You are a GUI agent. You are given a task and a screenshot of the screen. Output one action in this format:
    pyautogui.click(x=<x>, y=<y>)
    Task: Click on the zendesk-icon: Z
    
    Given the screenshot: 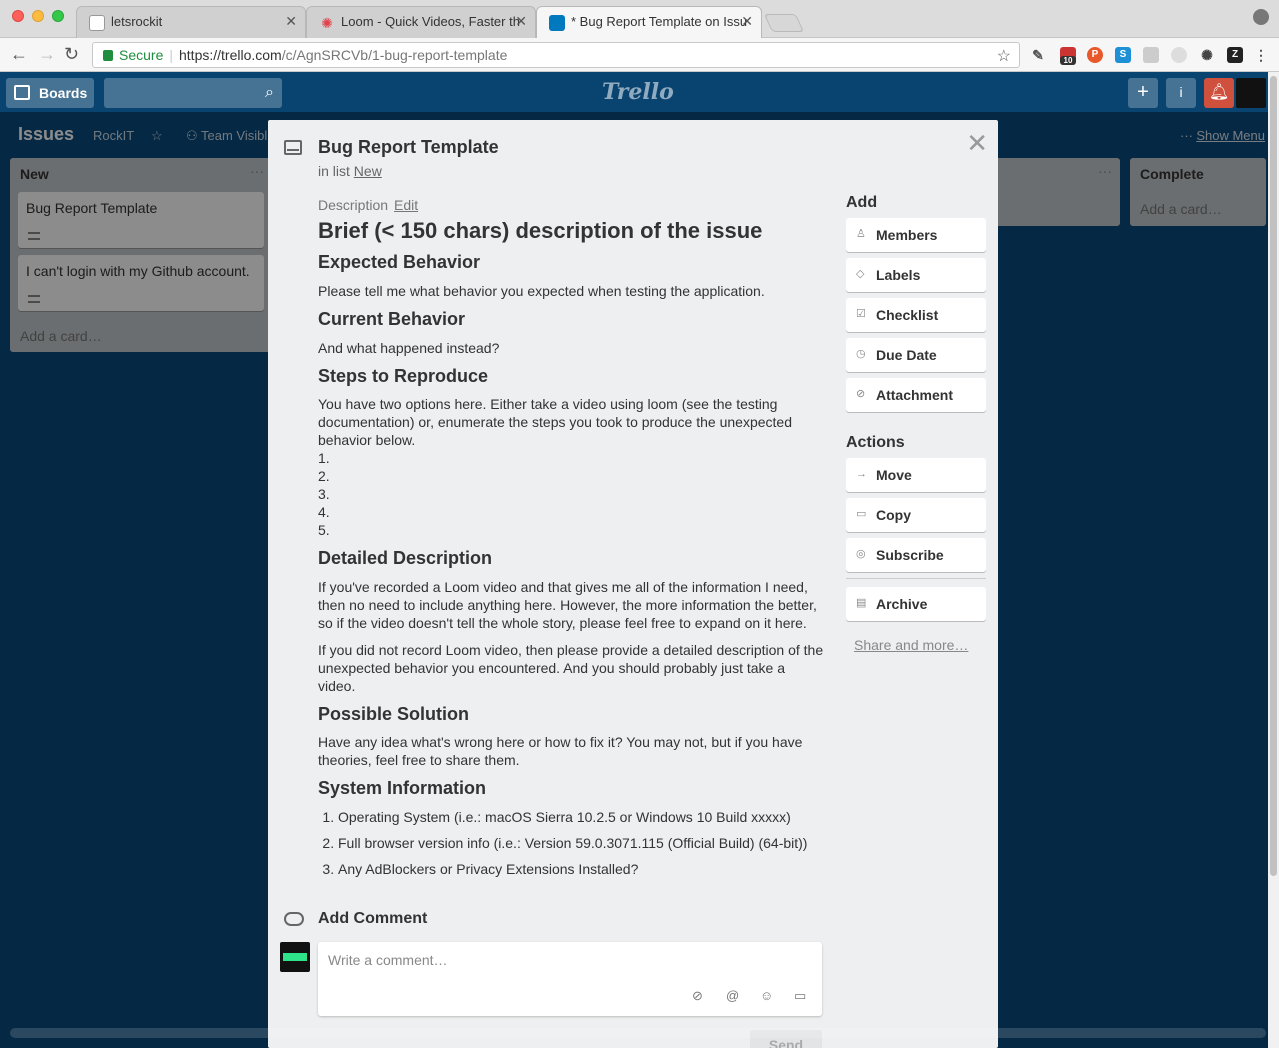 What is the action you would take?
    pyautogui.click(x=1235, y=55)
    